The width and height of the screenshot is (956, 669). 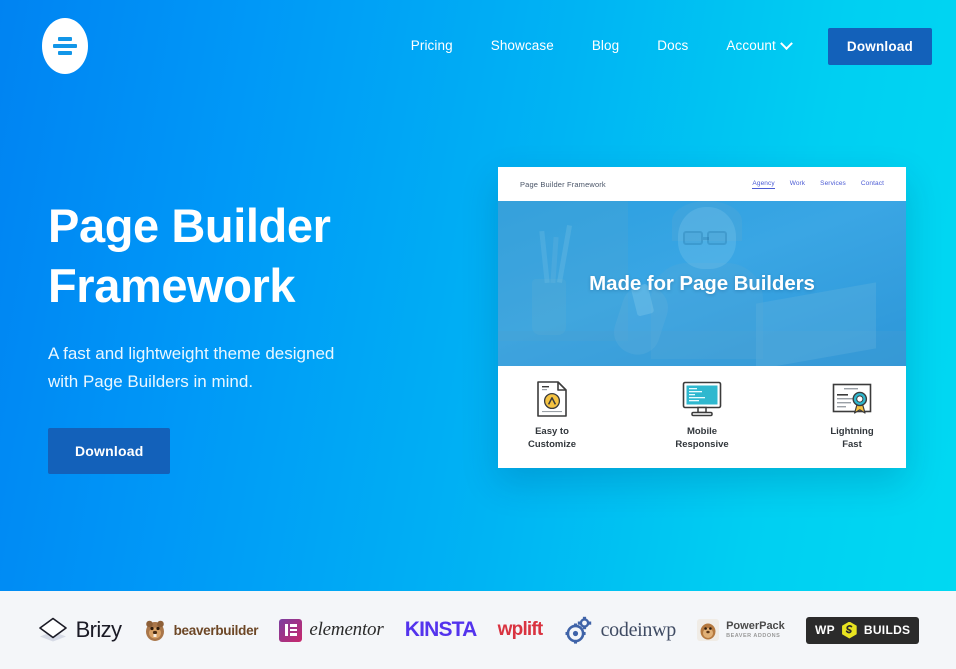 I want to click on partner-logo-wplift: wplift, so click(x=520, y=630).